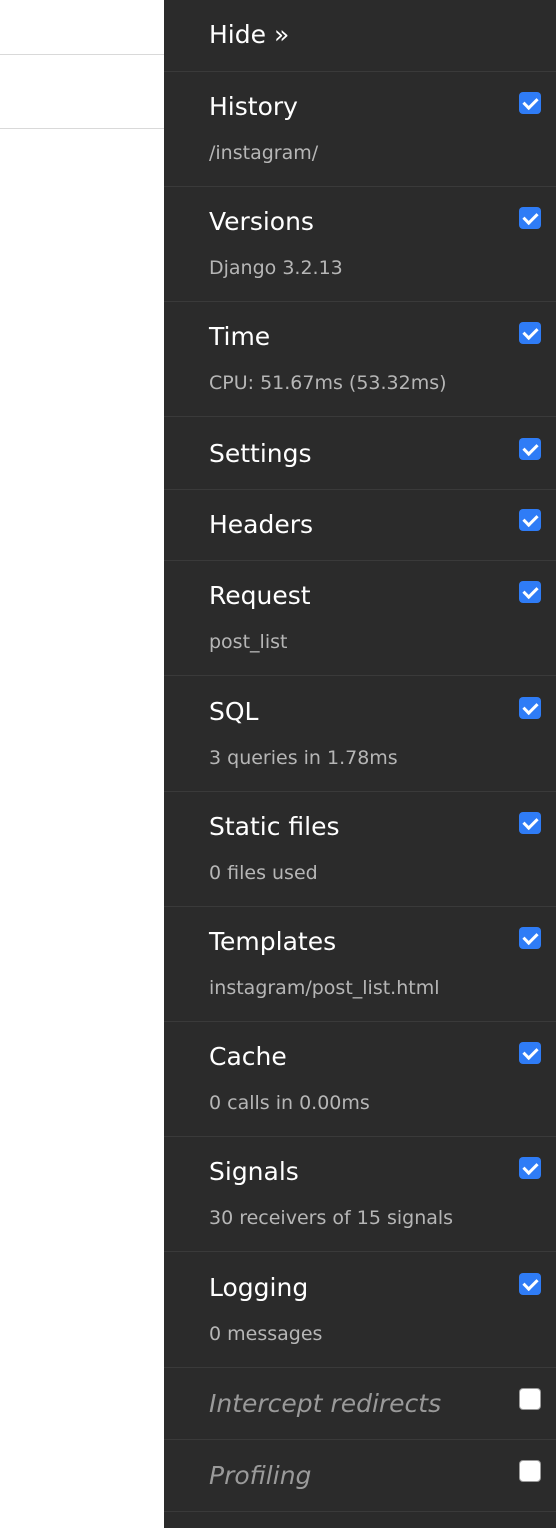  I want to click on panel-intercept-redirects: Intercept redirects, so click(360, 1404).